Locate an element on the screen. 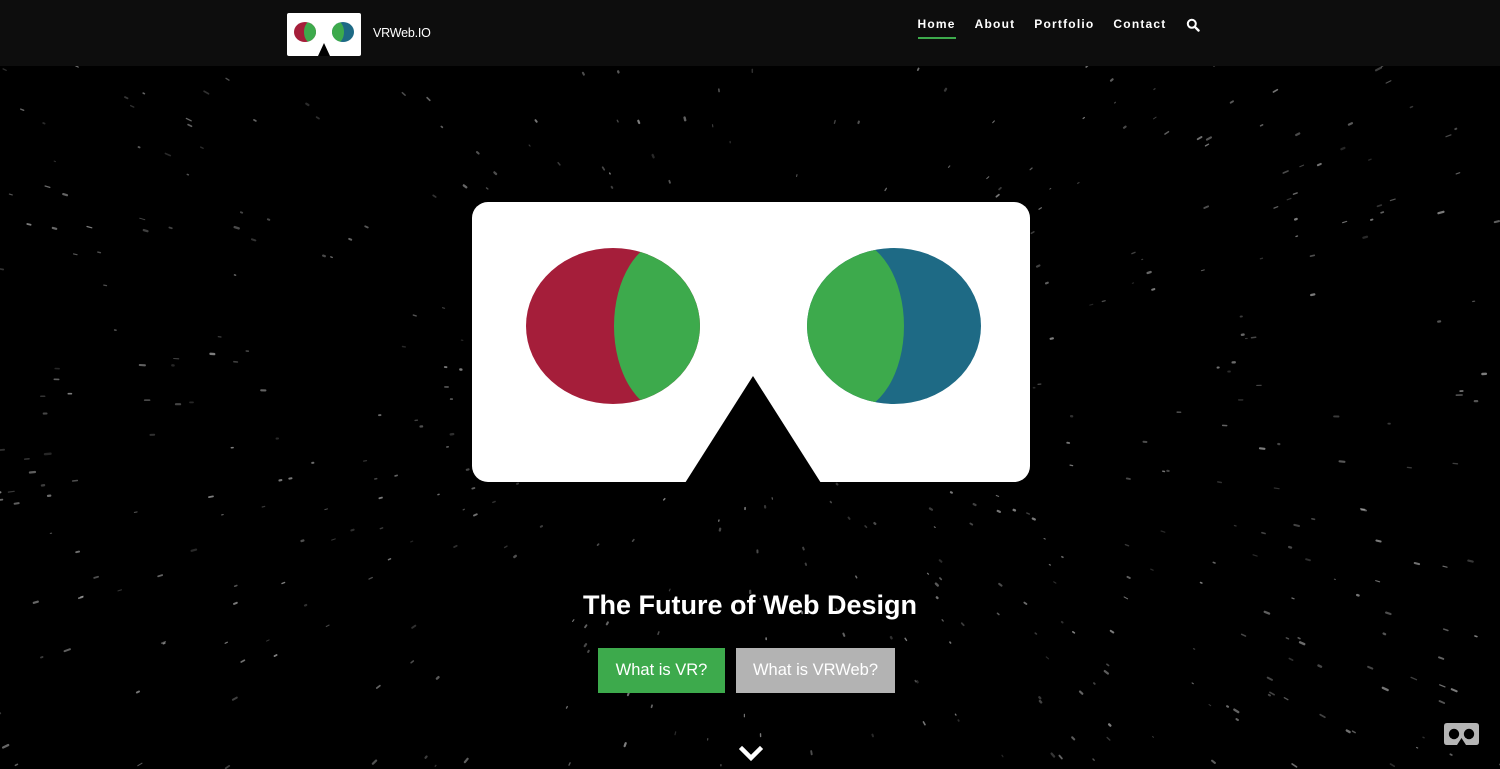  what-is-vrweb-button: What is VRWeb? is located at coordinates (815, 670).